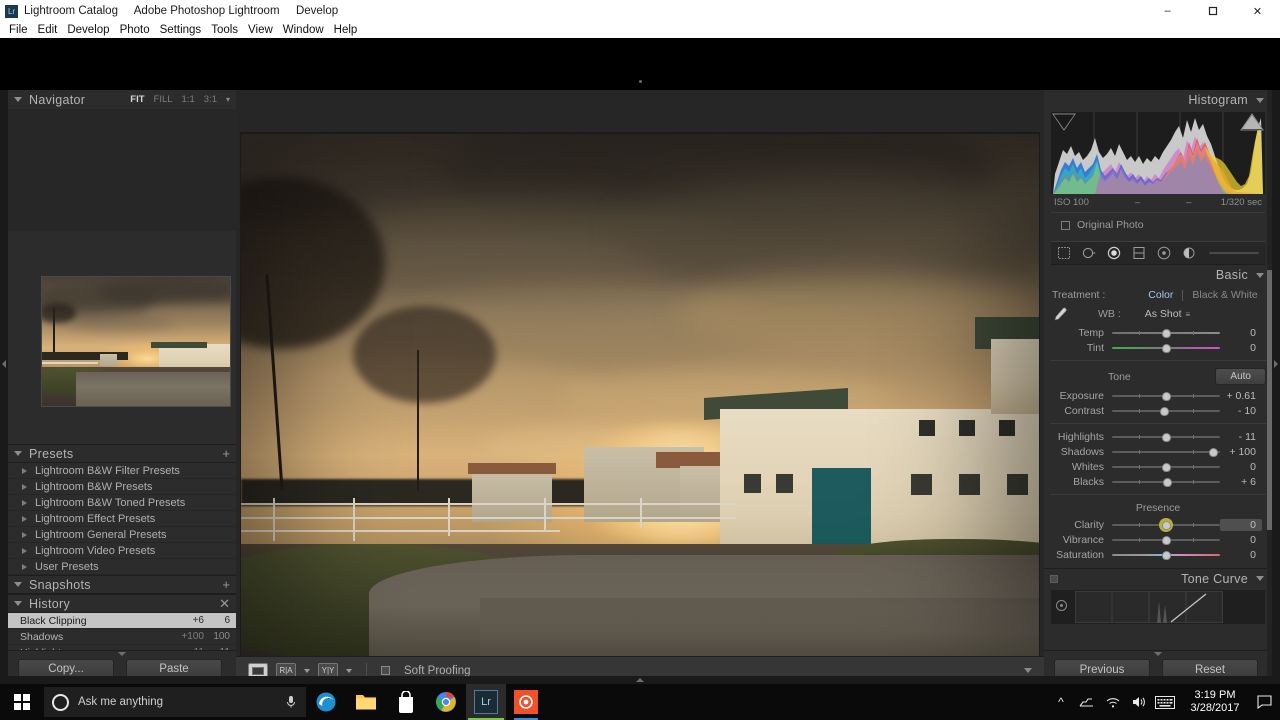  What do you see at coordinates (1158, 395) in the screenshot?
I see `slider-exposure: Exposure + 0.61` at bounding box center [1158, 395].